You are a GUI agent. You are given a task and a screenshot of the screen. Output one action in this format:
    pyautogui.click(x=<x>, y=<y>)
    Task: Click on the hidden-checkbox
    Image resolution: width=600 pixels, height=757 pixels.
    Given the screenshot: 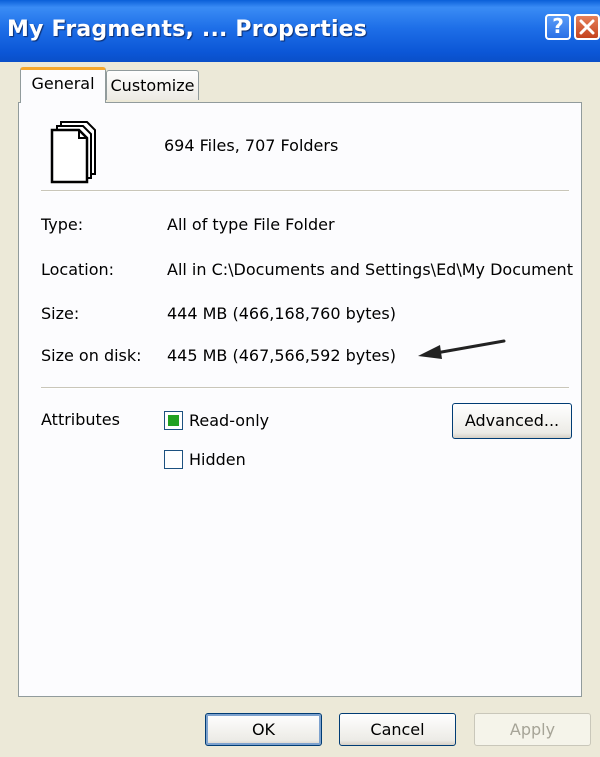 What is the action you would take?
    pyautogui.click(x=173, y=459)
    